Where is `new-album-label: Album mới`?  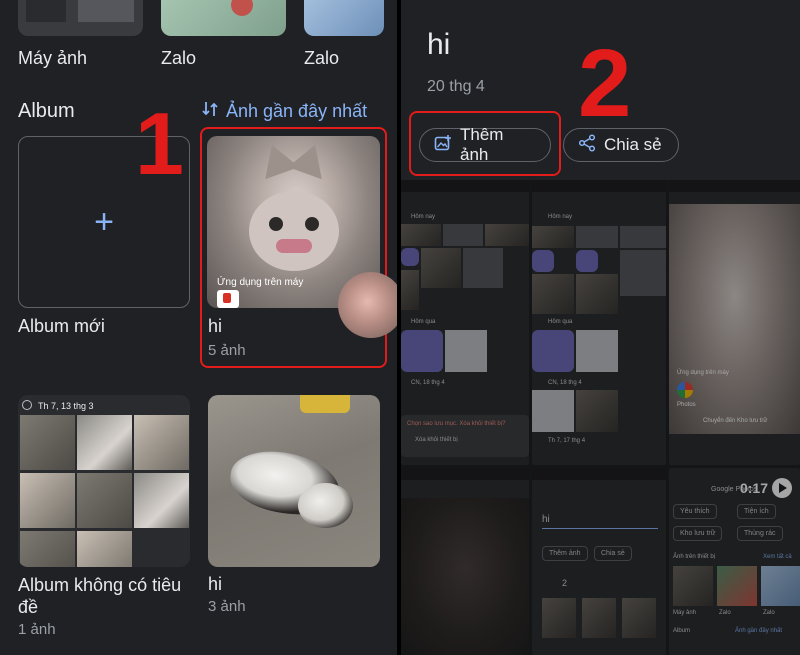
new-album-label: Album mới is located at coordinates (61, 326).